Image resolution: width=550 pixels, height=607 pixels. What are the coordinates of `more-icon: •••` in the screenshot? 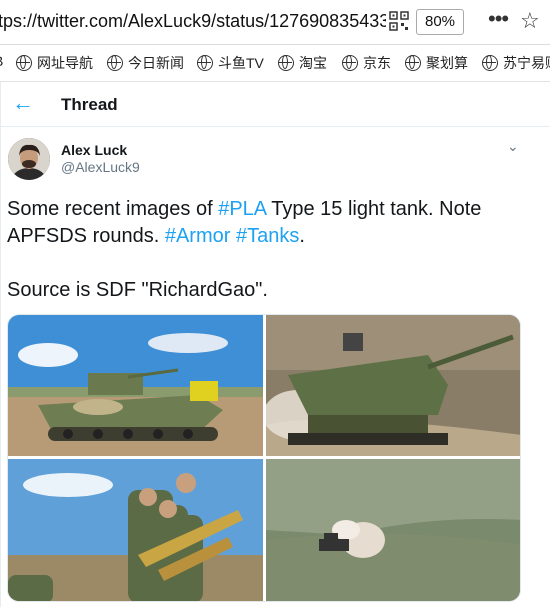 It's located at (498, 19).